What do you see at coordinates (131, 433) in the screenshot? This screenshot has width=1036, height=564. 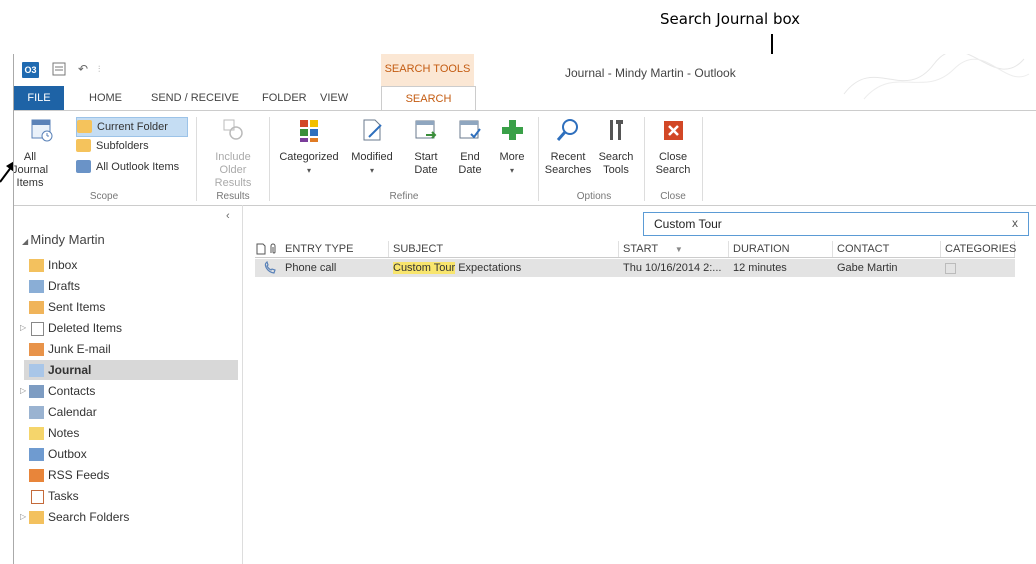 I see `folder-item-notes: Notes` at bounding box center [131, 433].